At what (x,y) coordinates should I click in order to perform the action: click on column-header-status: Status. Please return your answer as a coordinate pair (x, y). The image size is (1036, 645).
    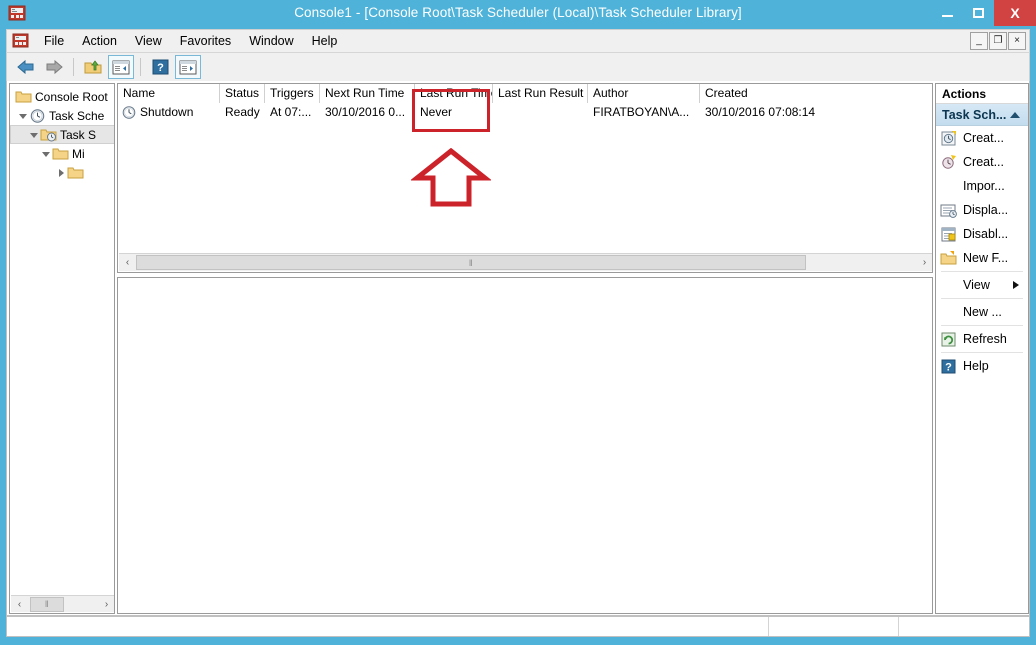
    Looking at the image, I should click on (242, 93).